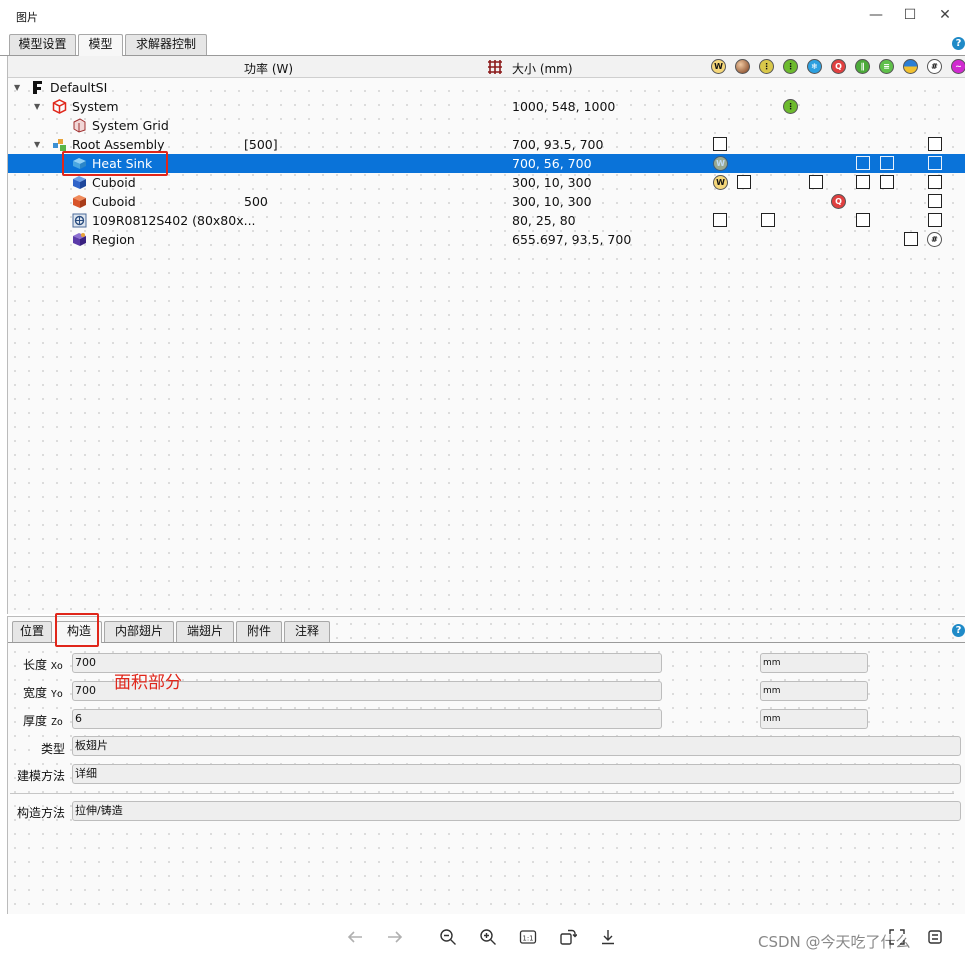 The height and width of the screenshot is (960, 965). I want to click on download-icon, so click(608, 937).